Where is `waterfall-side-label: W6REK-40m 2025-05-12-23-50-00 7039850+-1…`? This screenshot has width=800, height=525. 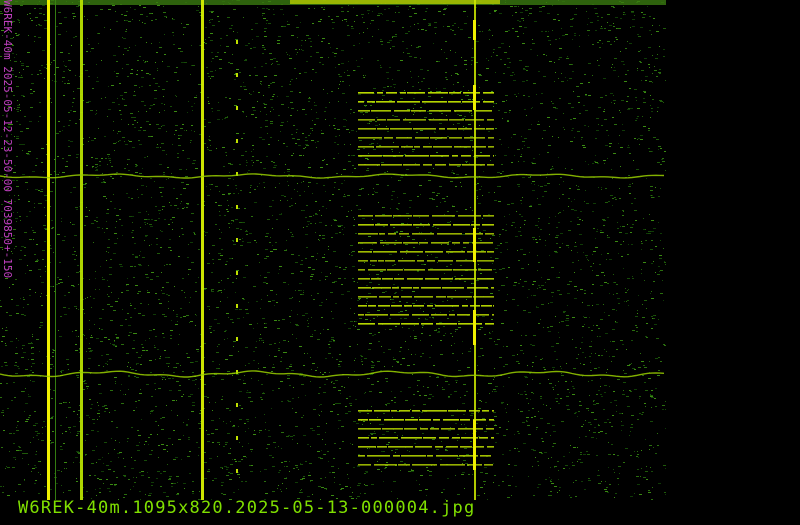 waterfall-side-label: W6REK-40m 2025-05-12-23-50-00 7039850+-1… is located at coordinates (8, 185).